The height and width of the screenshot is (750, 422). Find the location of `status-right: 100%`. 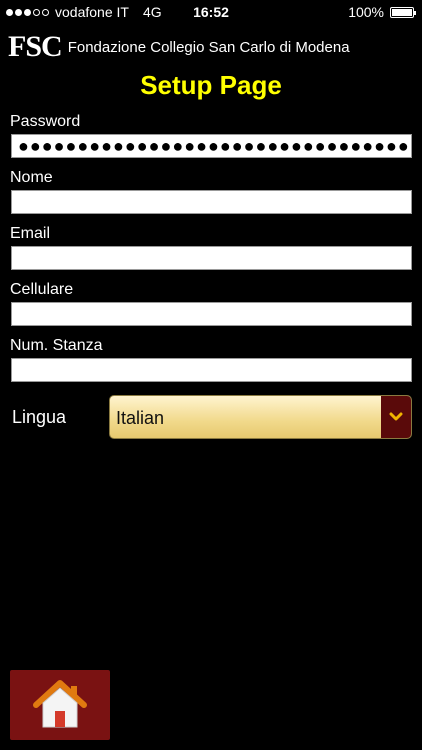

status-right: 100% is located at coordinates (382, 12).